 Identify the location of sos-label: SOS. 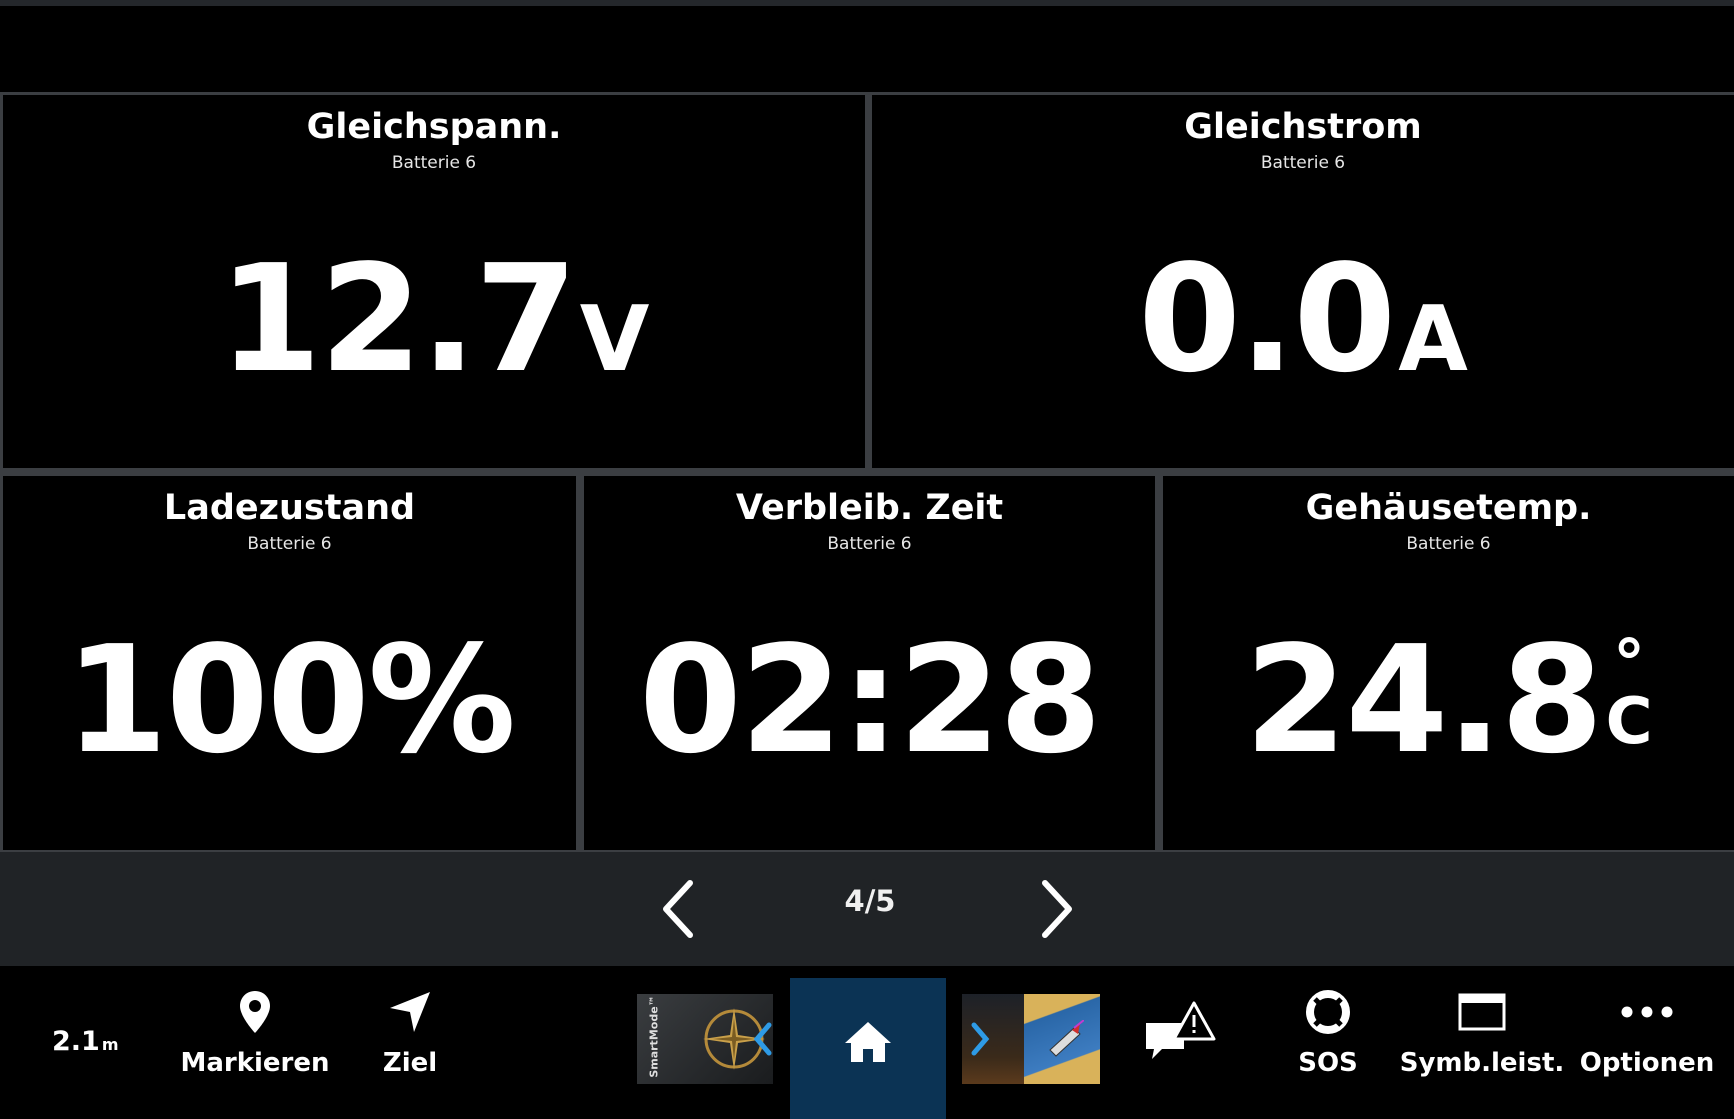
(1328, 1063).